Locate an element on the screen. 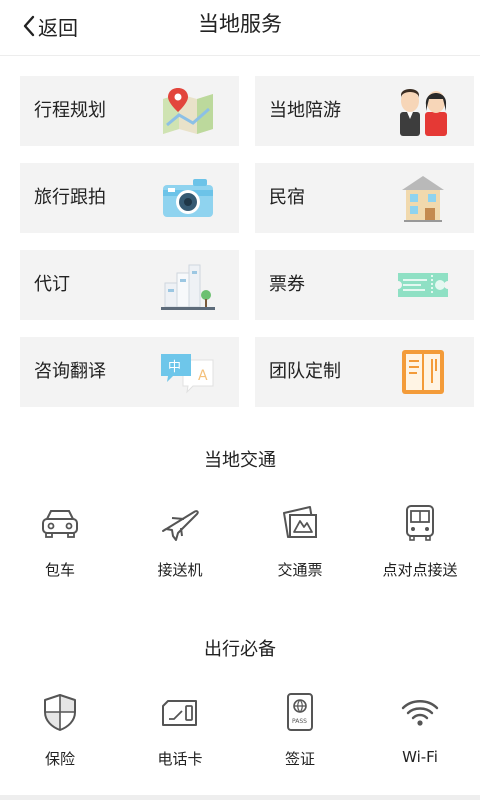  service-card-team-custom: 团队定制 is located at coordinates (364, 372).